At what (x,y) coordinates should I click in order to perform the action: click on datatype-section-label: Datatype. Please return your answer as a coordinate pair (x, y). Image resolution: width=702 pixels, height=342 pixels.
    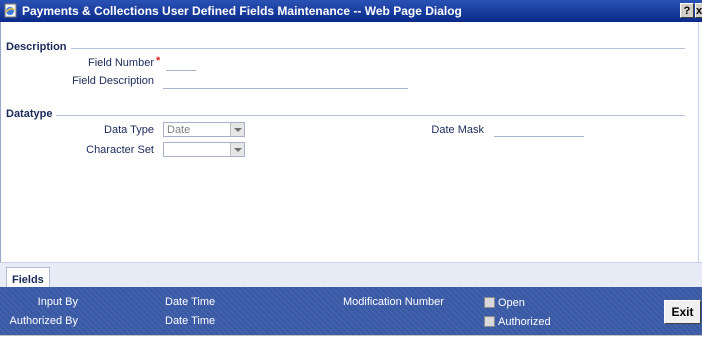
    Looking at the image, I should click on (31, 114).